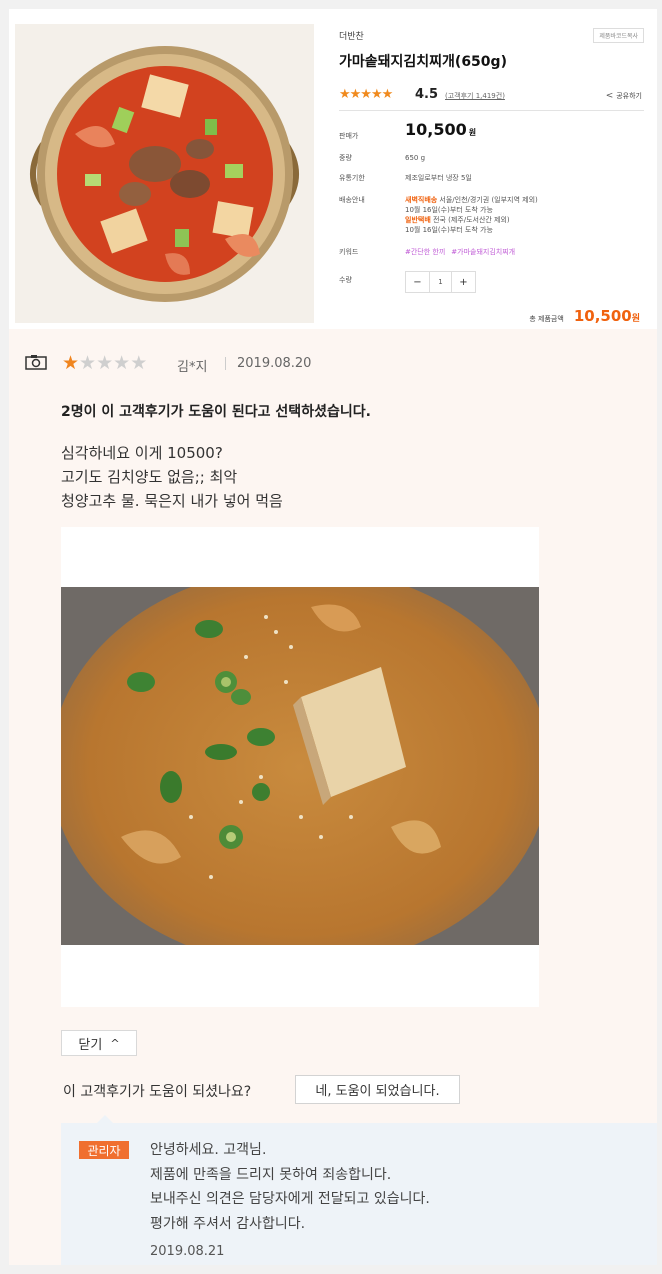  Describe the element at coordinates (349, 136) in the screenshot. I see `price-label: 판매가` at that location.